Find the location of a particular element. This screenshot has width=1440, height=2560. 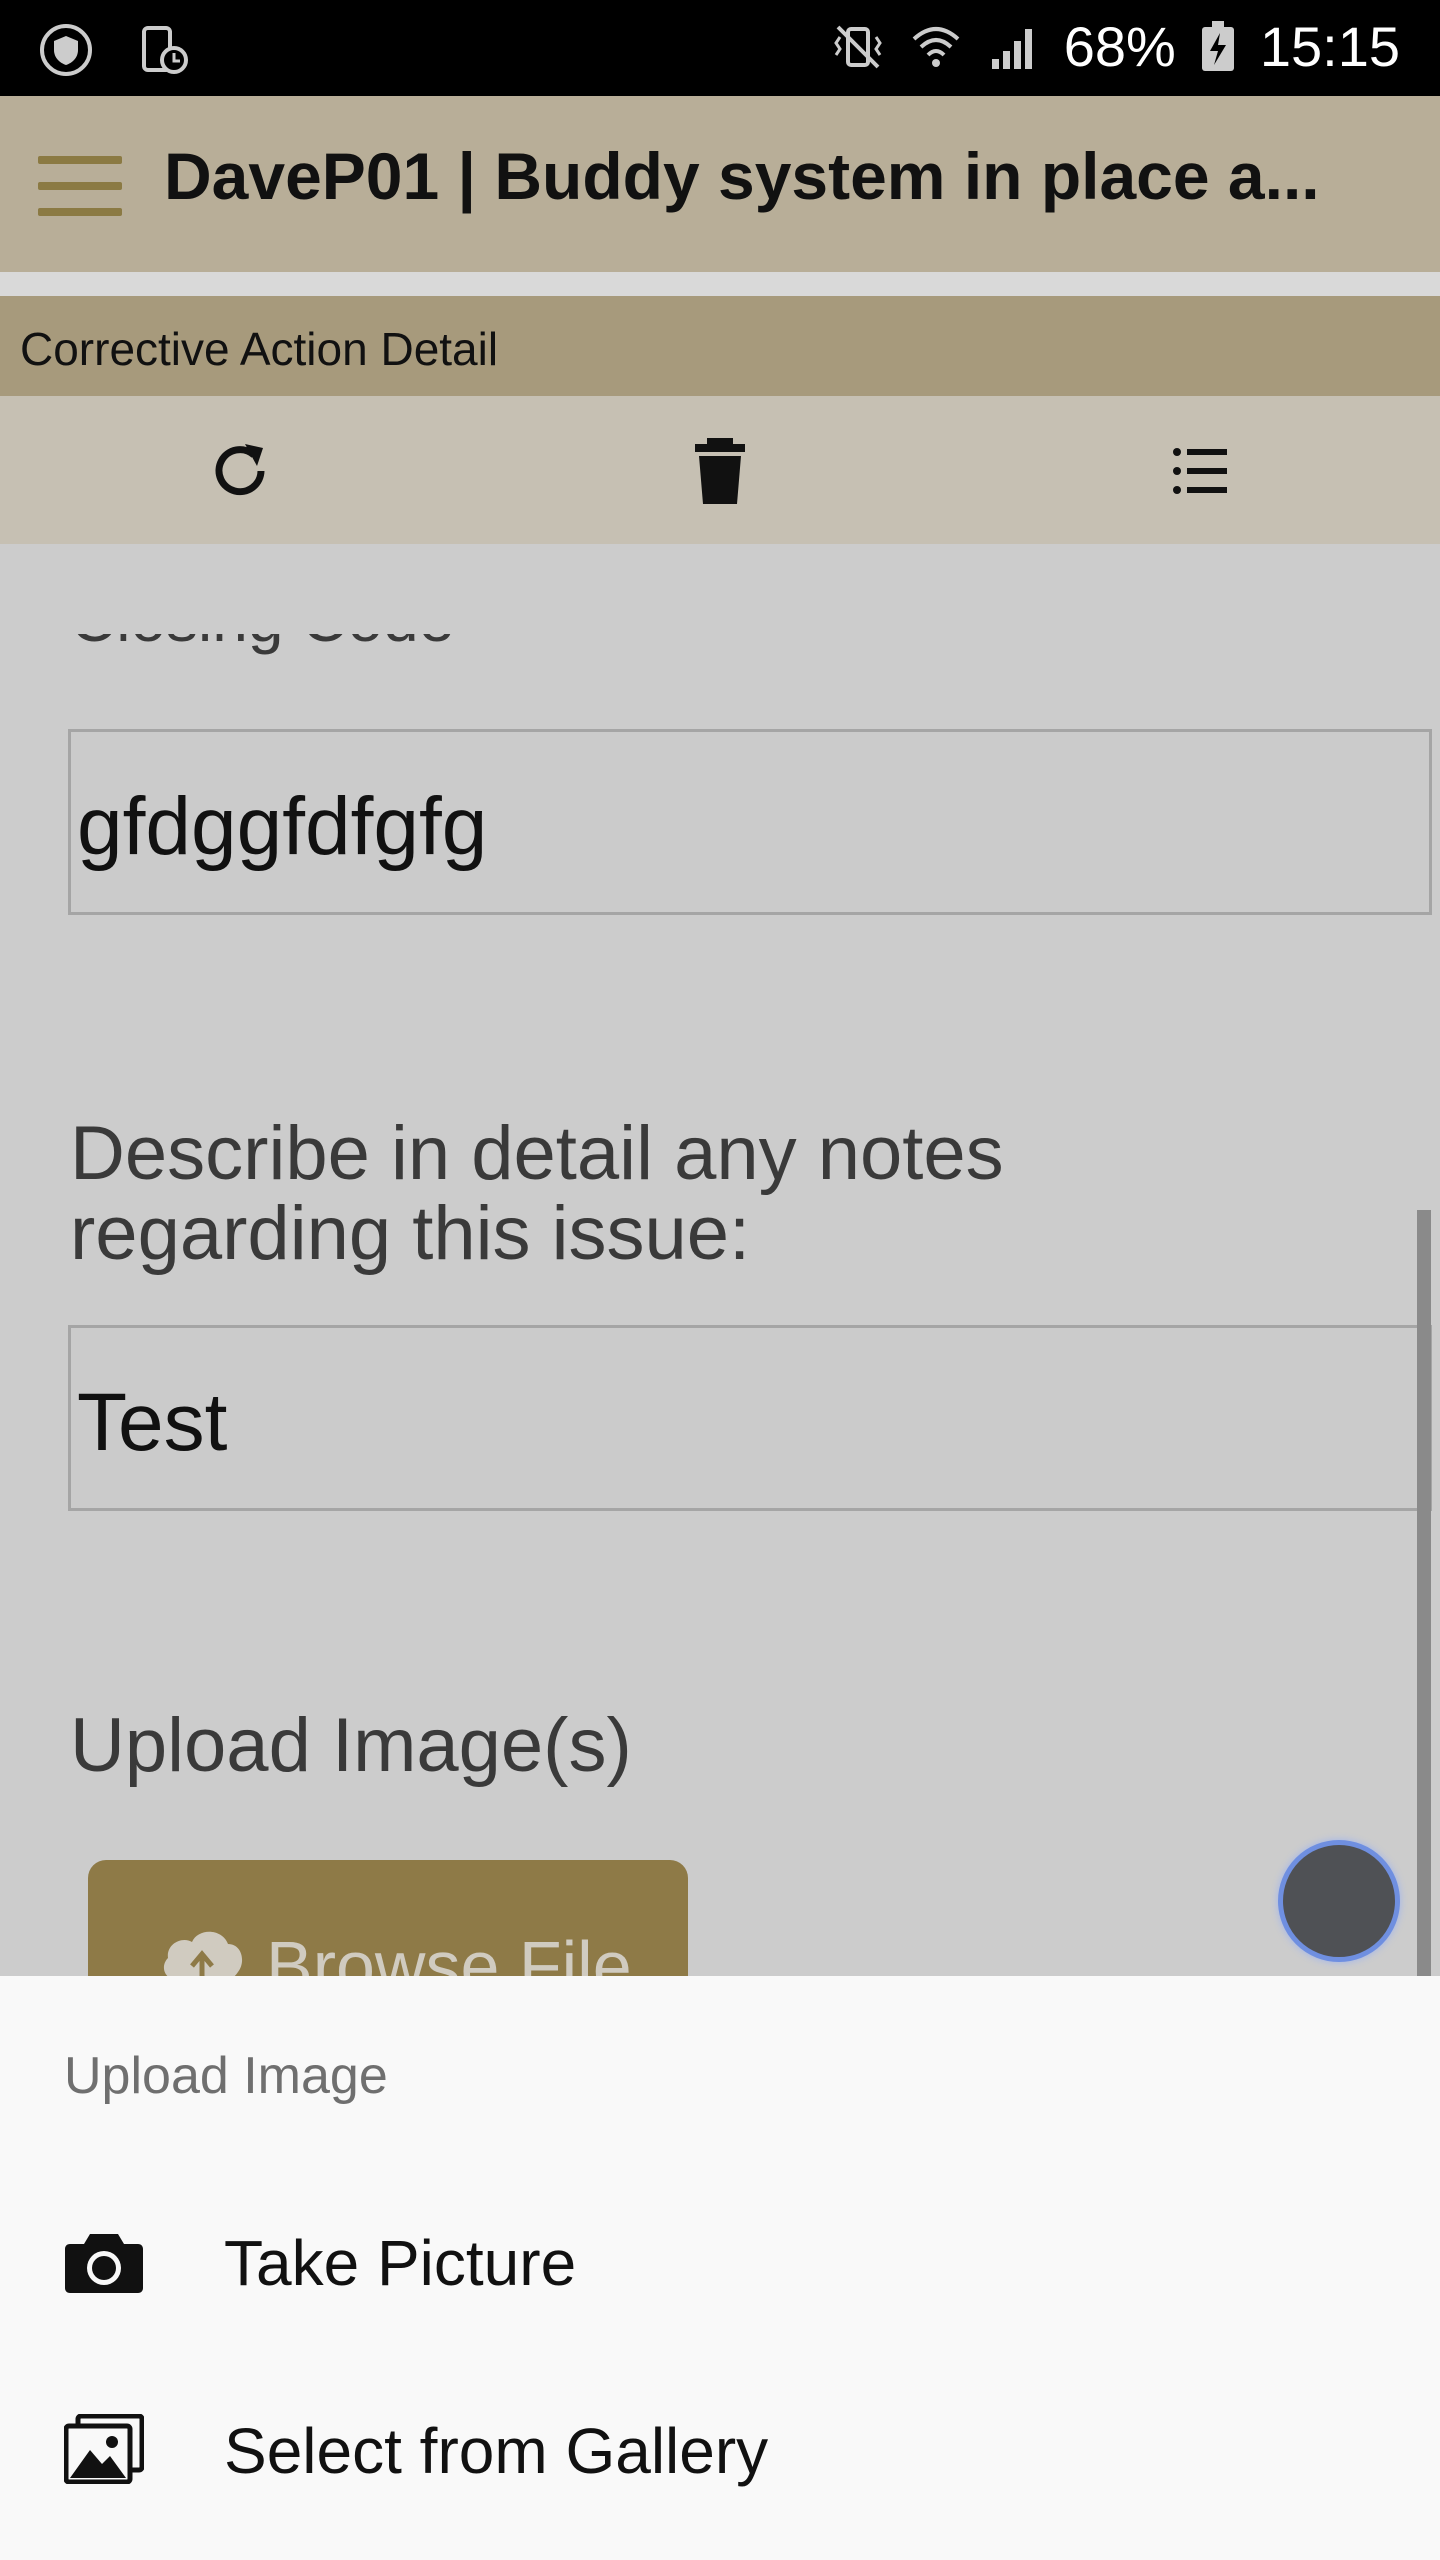

notes-field: Test is located at coordinates (750, 1418).